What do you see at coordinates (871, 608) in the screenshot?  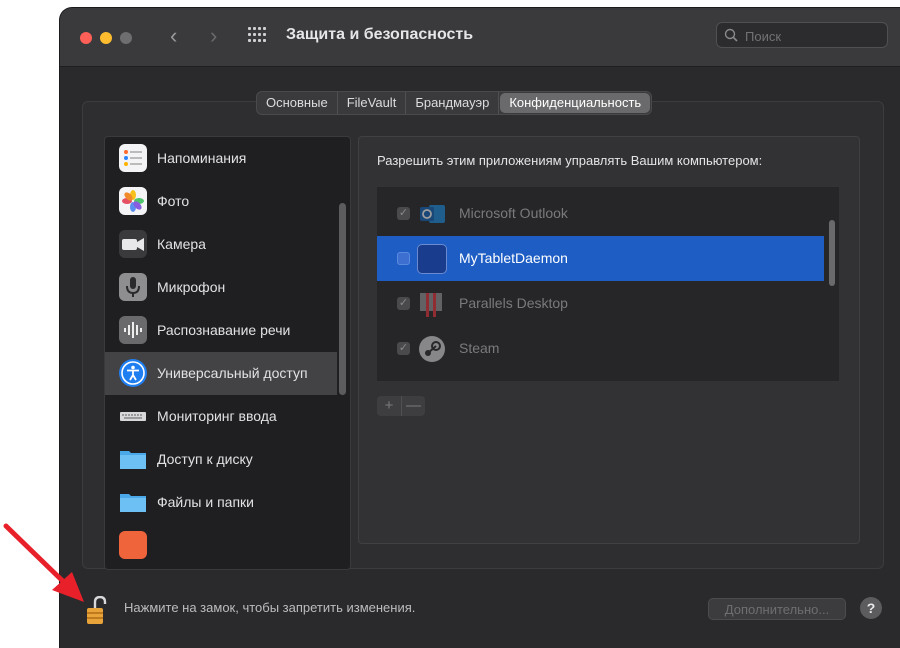 I see `help-button: ?` at bounding box center [871, 608].